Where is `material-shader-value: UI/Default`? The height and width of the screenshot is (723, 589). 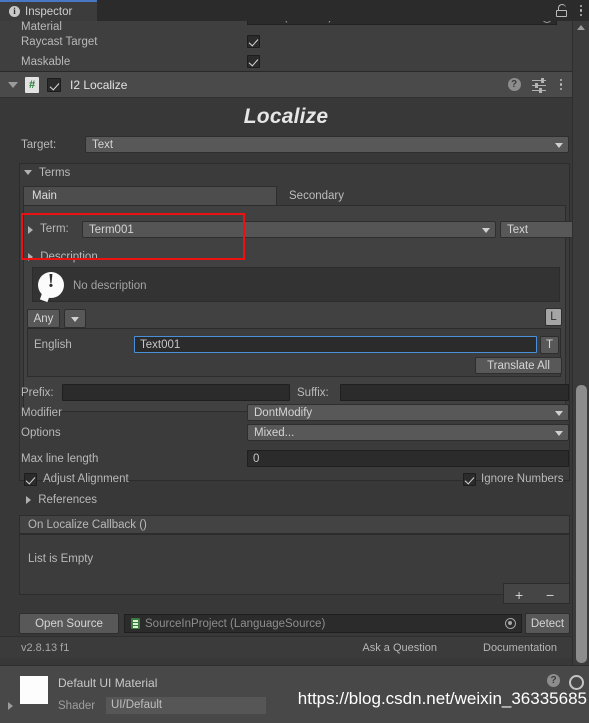 material-shader-value: UI/Default is located at coordinates (186, 705).